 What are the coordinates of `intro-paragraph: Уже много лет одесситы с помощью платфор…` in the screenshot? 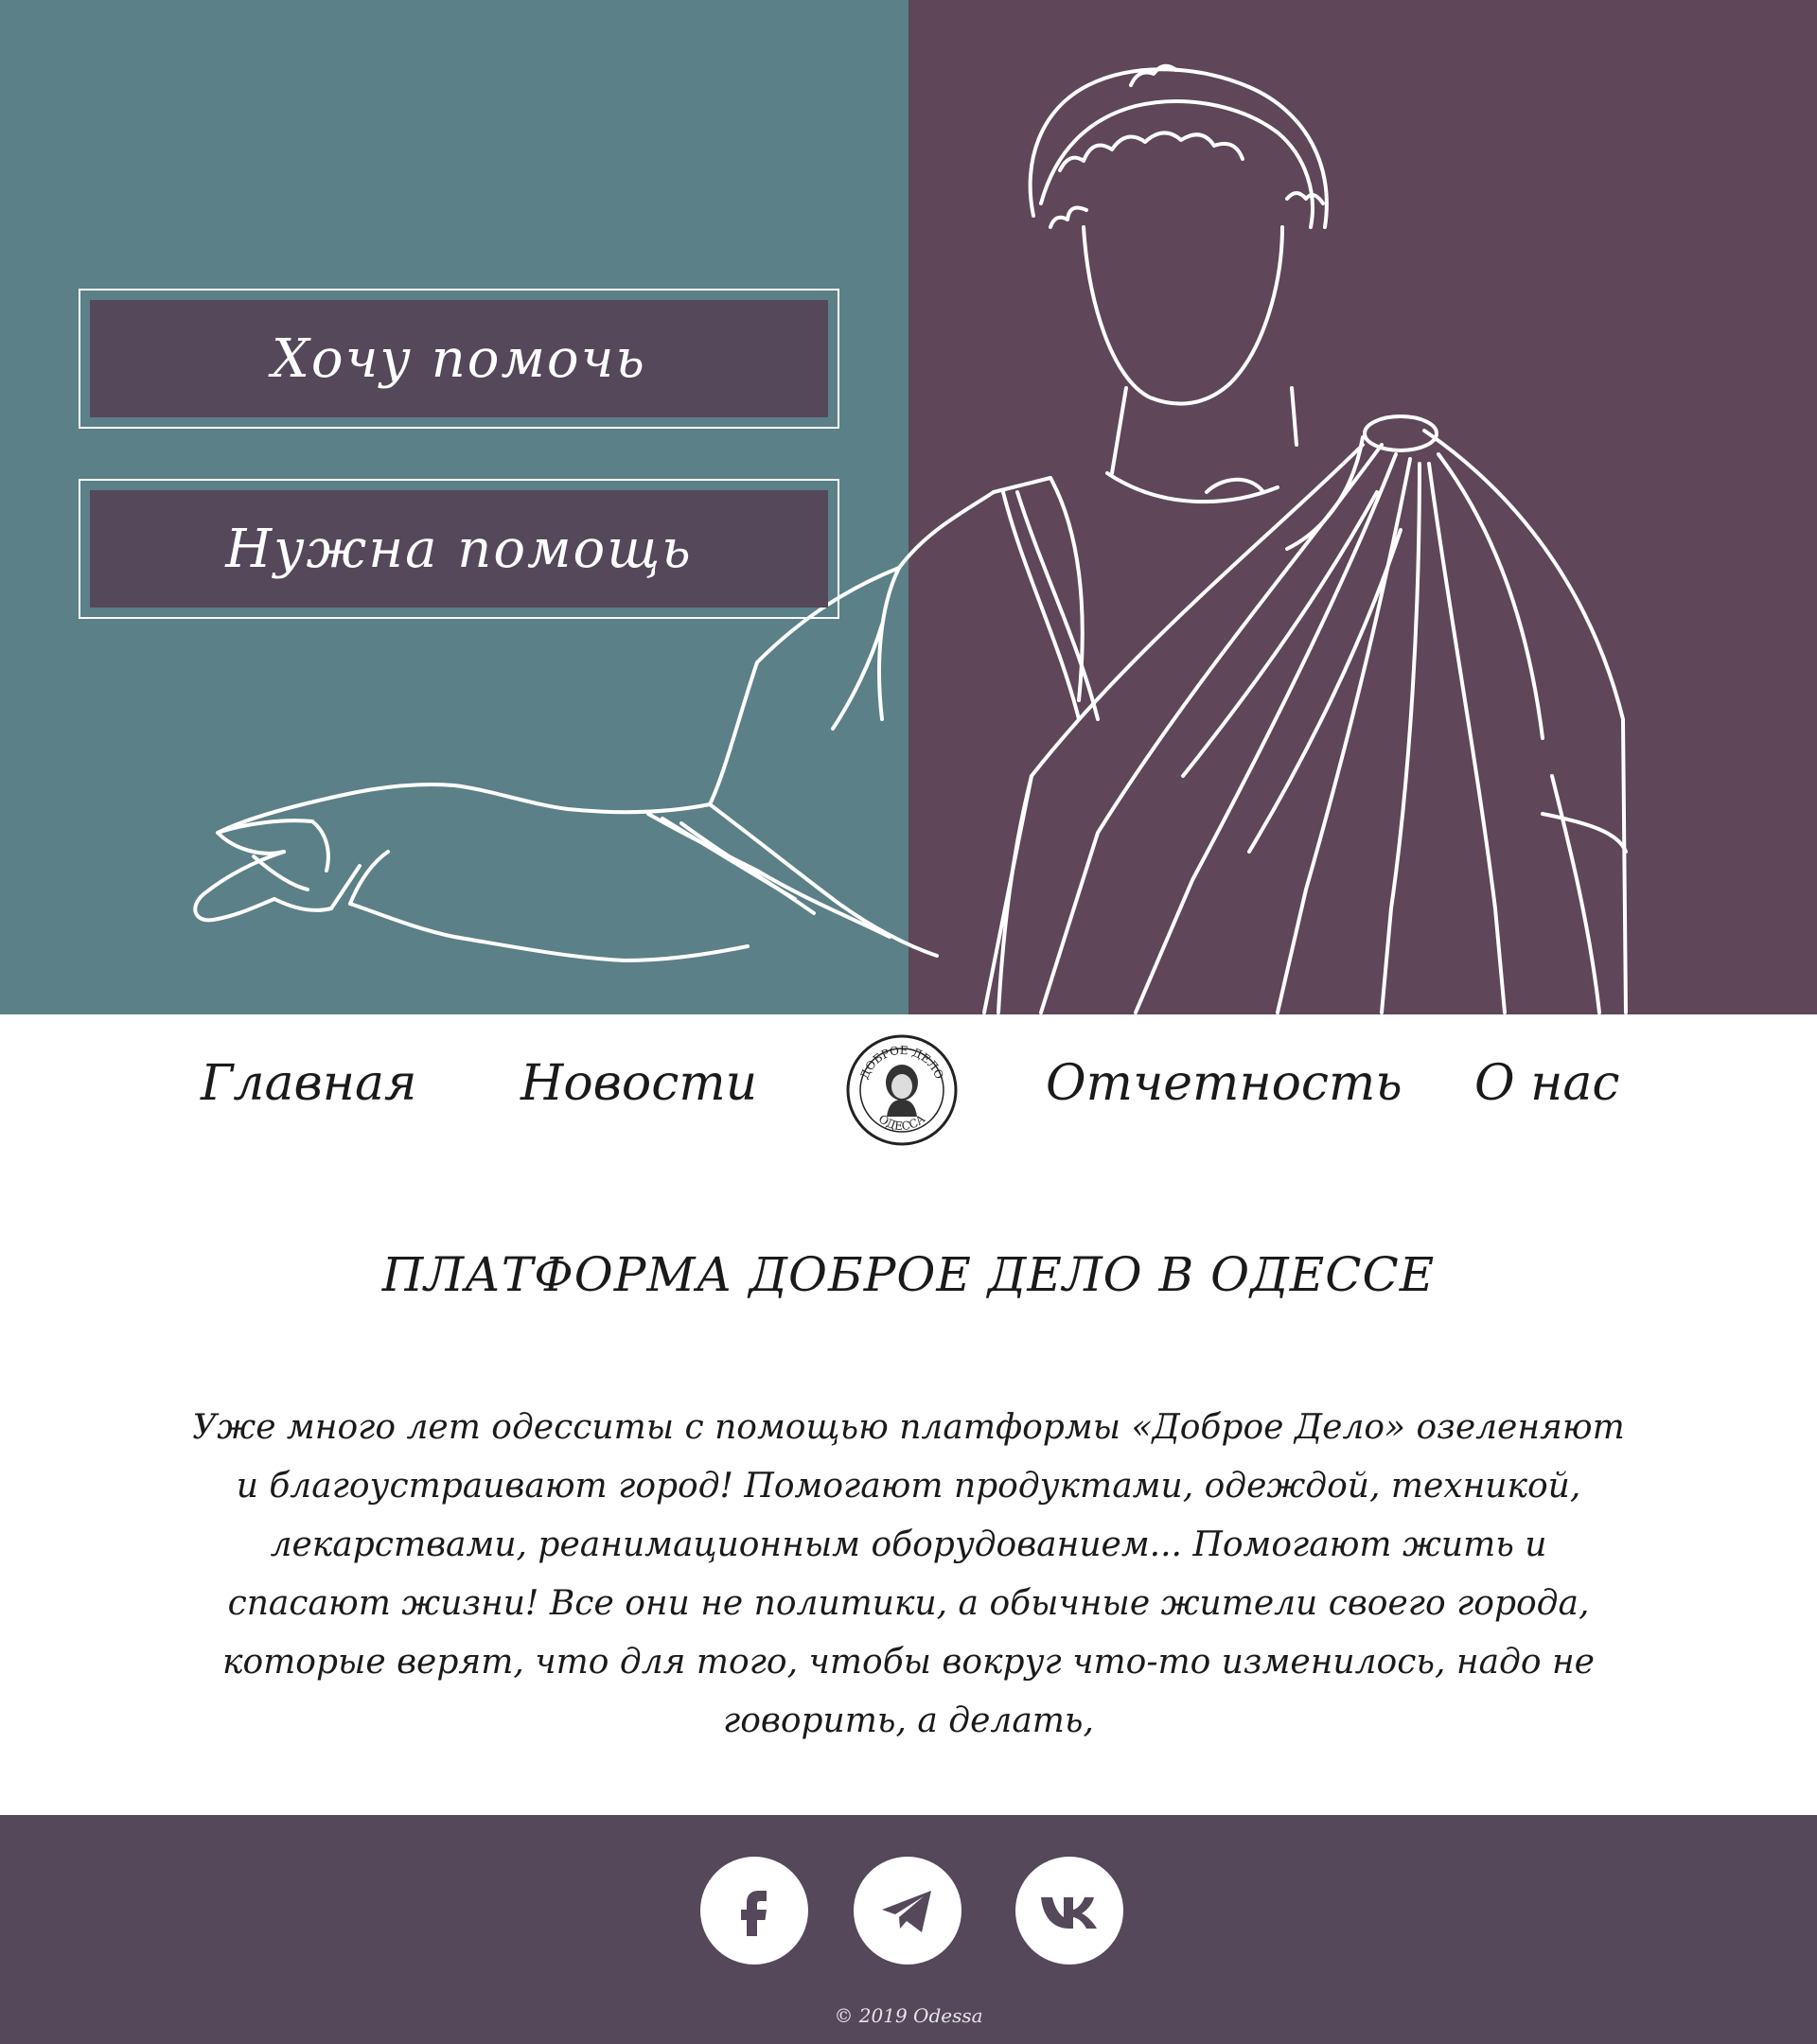 It's located at (908, 1574).